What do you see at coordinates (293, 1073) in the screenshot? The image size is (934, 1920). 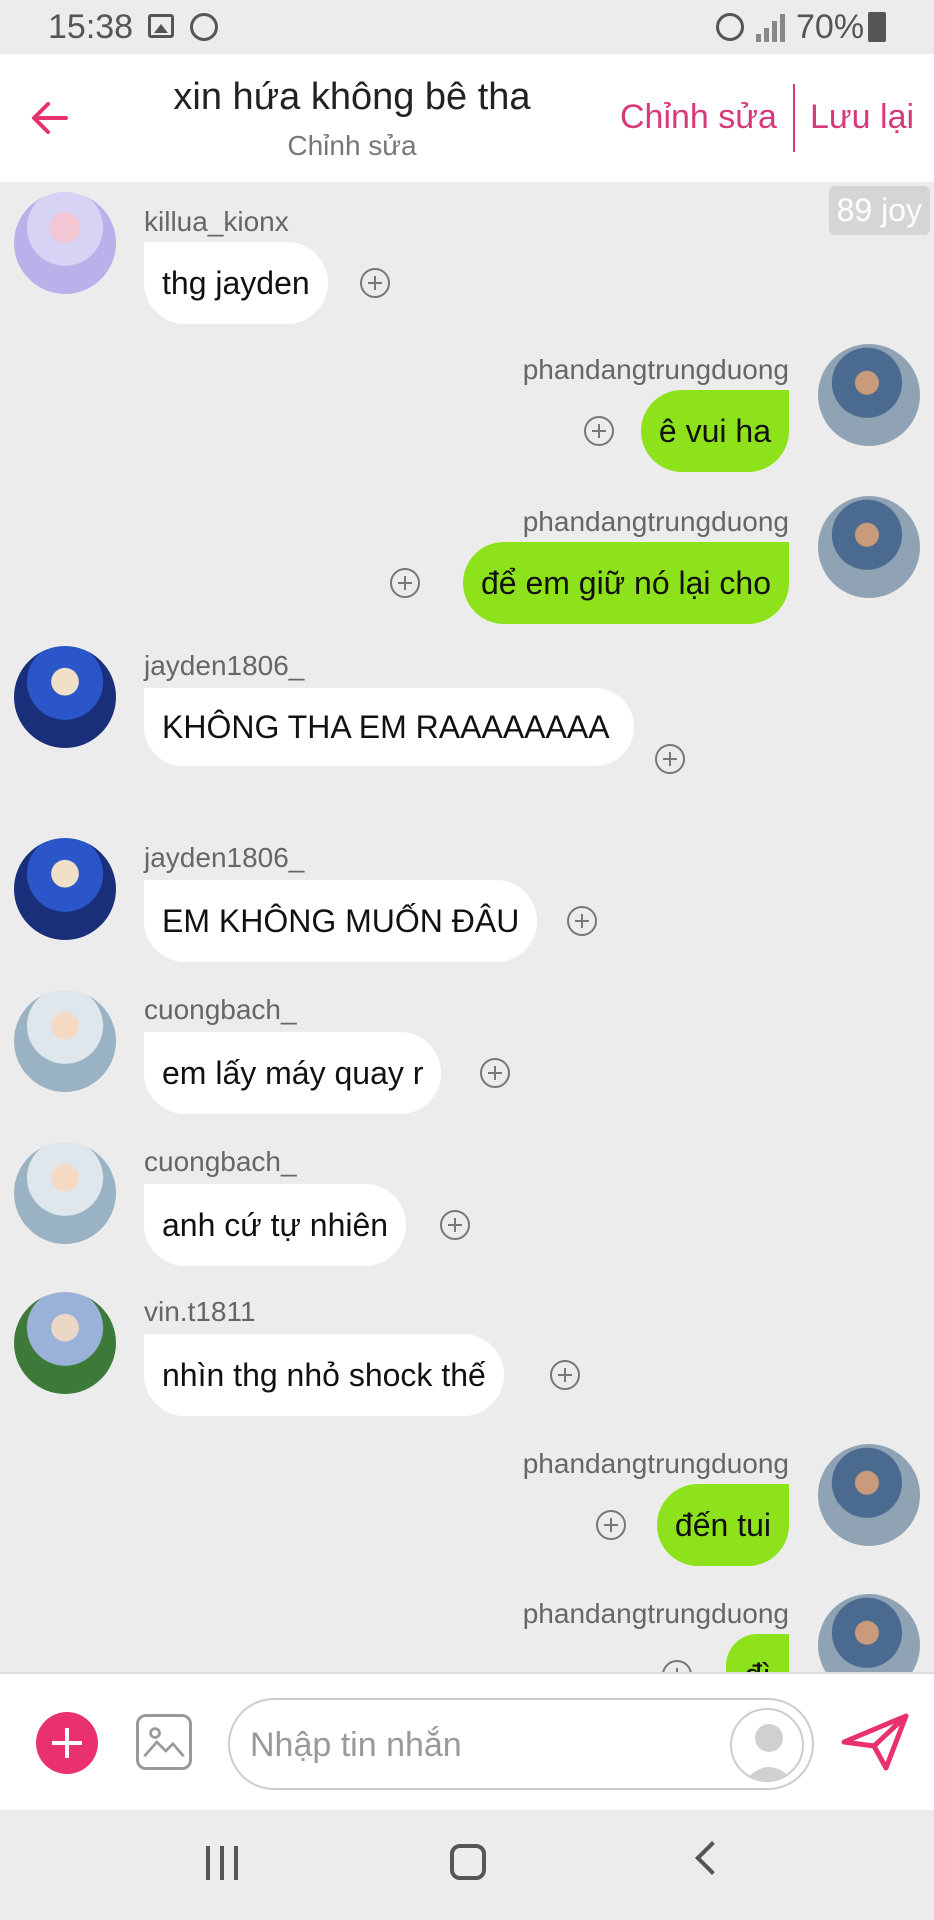 I see `message-bubble: em lấy máy quay r` at bounding box center [293, 1073].